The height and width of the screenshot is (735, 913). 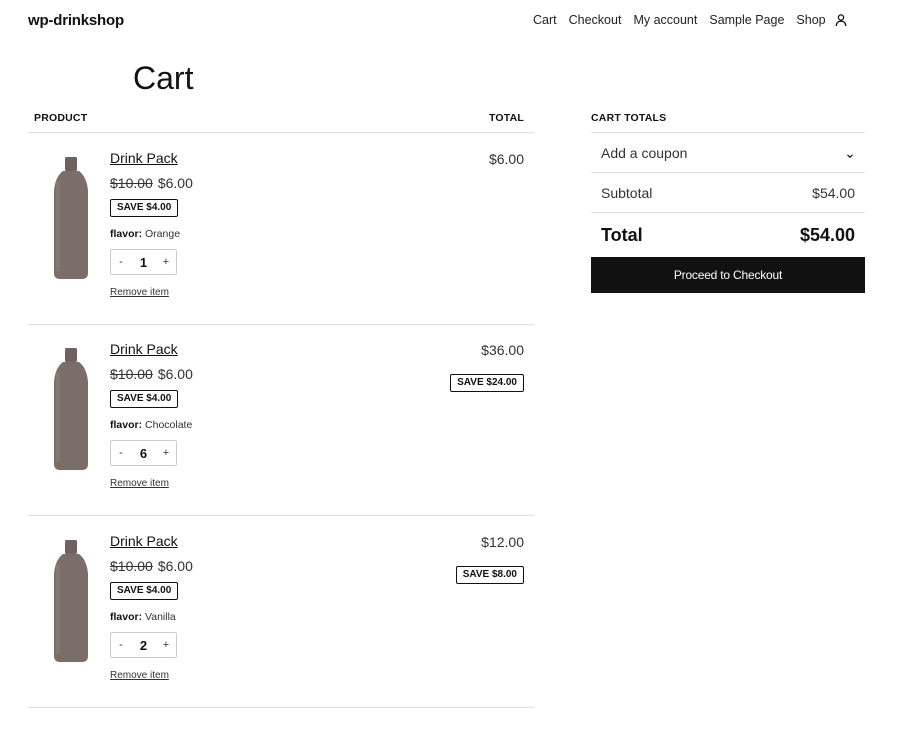 I want to click on nav-my-account: My account, so click(x=665, y=20).